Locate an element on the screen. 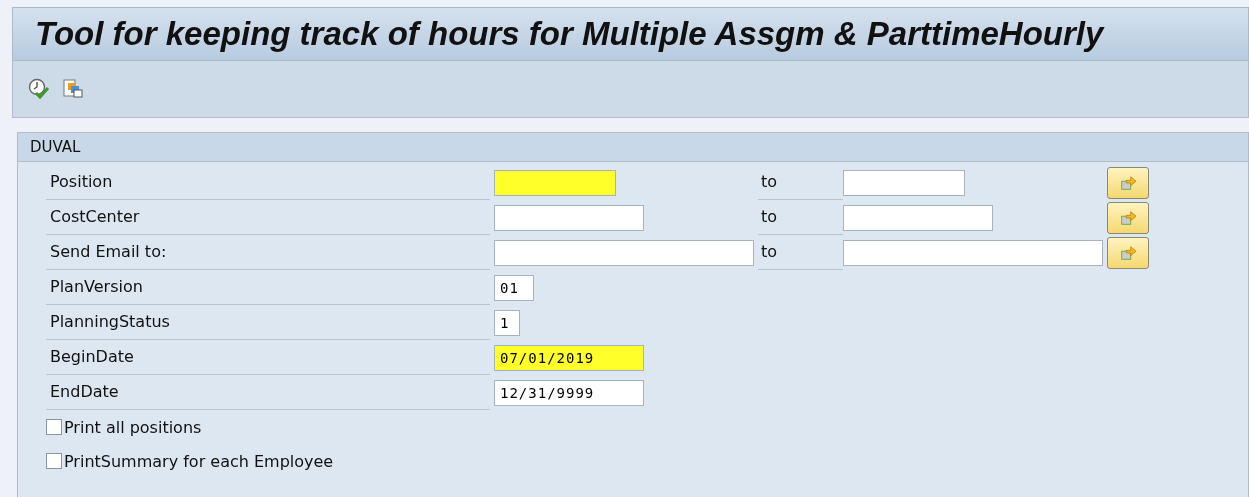 The image size is (1249, 497). window-title: Tool for keeping track of hours for Multiple Assgm & ParttimeHourly is located at coordinates (569, 34).